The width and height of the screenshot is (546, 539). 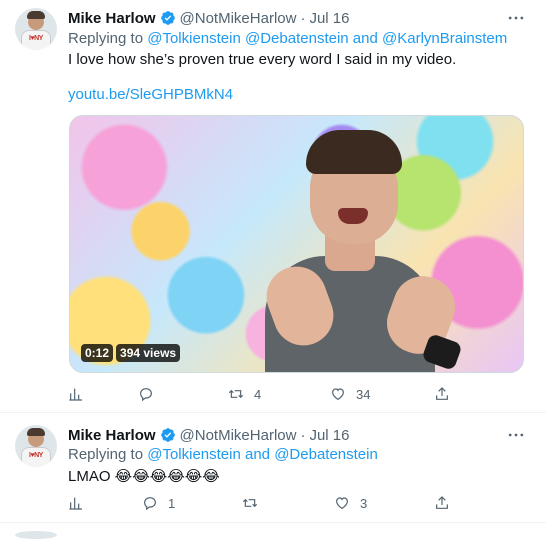 What do you see at coordinates (36, 535) in the screenshot?
I see `avatar` at bounding box center [36, 535].